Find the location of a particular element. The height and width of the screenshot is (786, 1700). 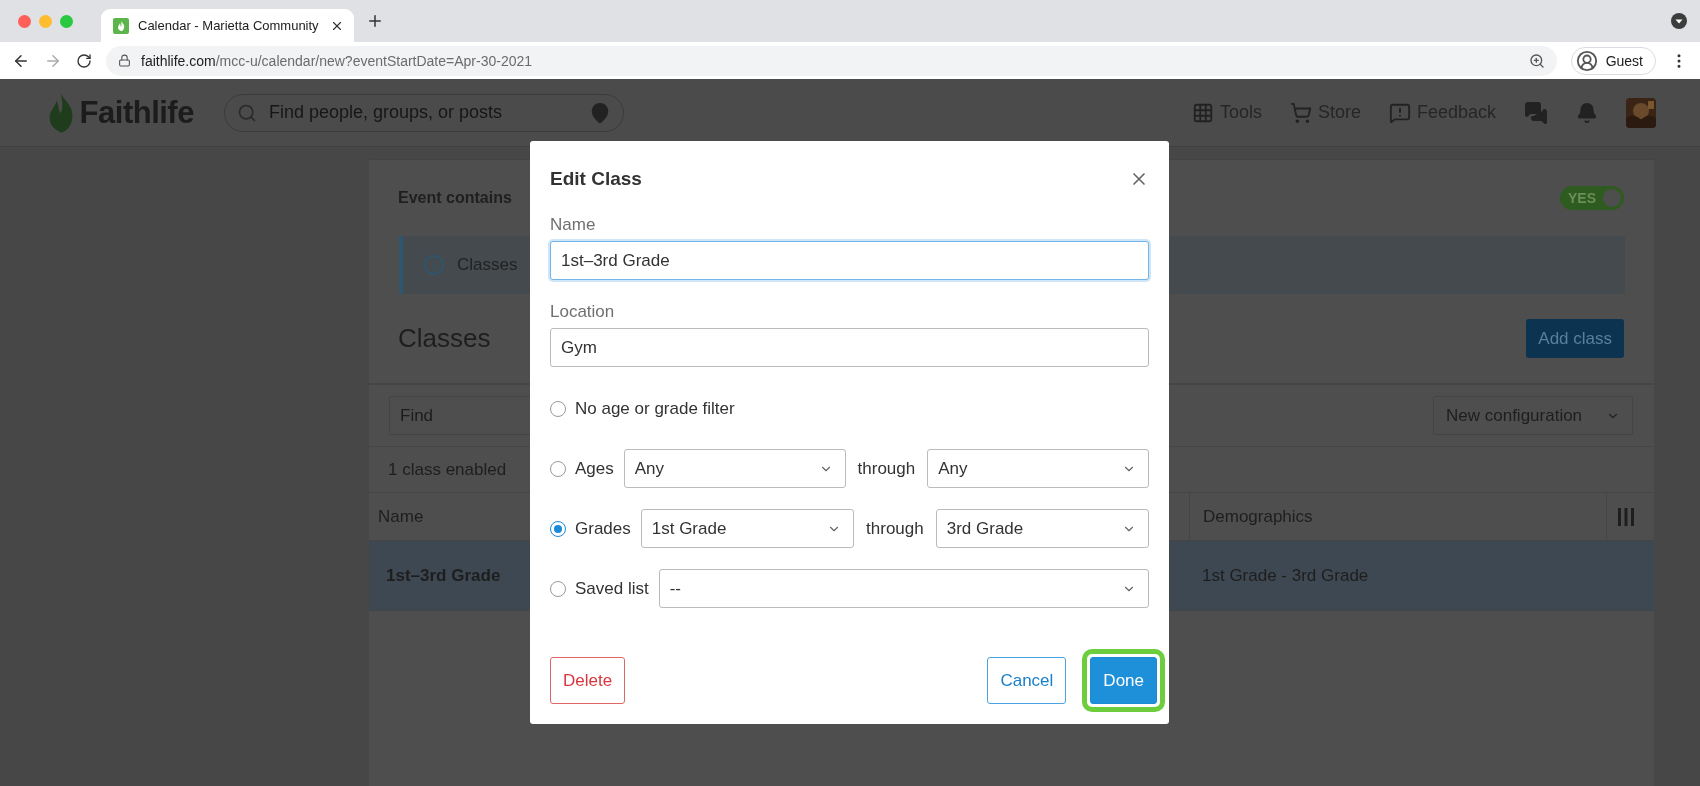

field-label: Location is located at coordinates (583, 312).